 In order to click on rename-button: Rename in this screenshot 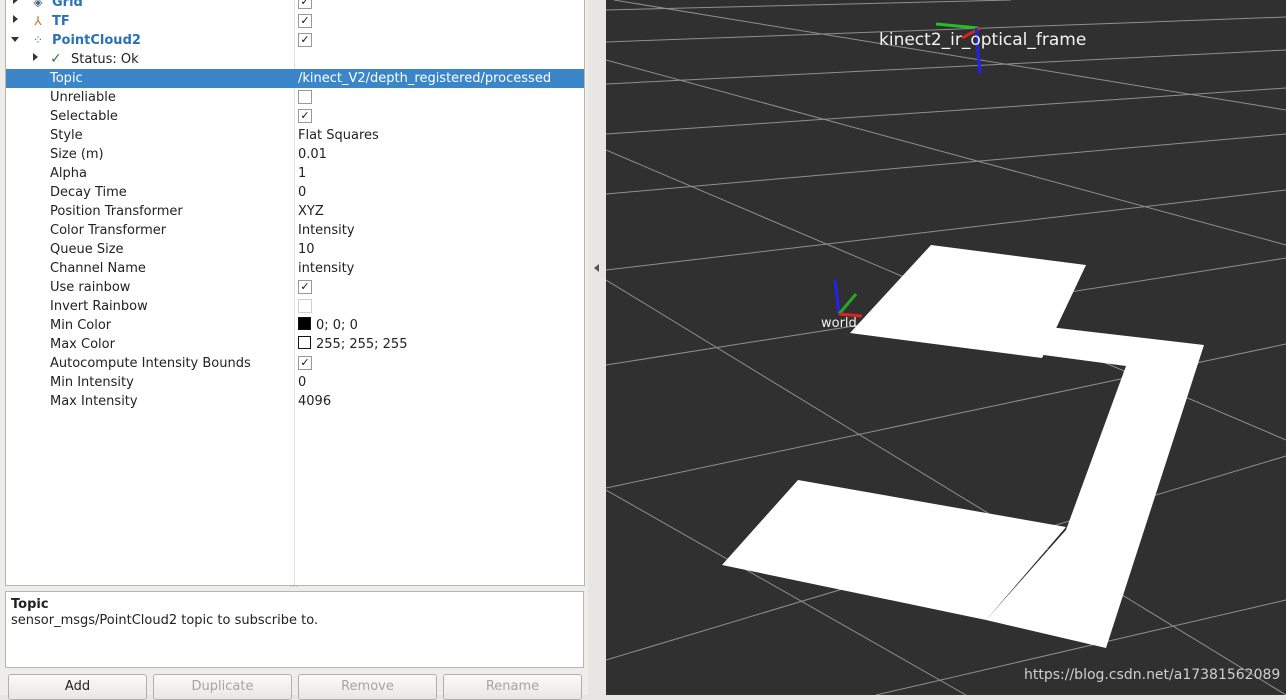, I will do `click(512, 687)`.